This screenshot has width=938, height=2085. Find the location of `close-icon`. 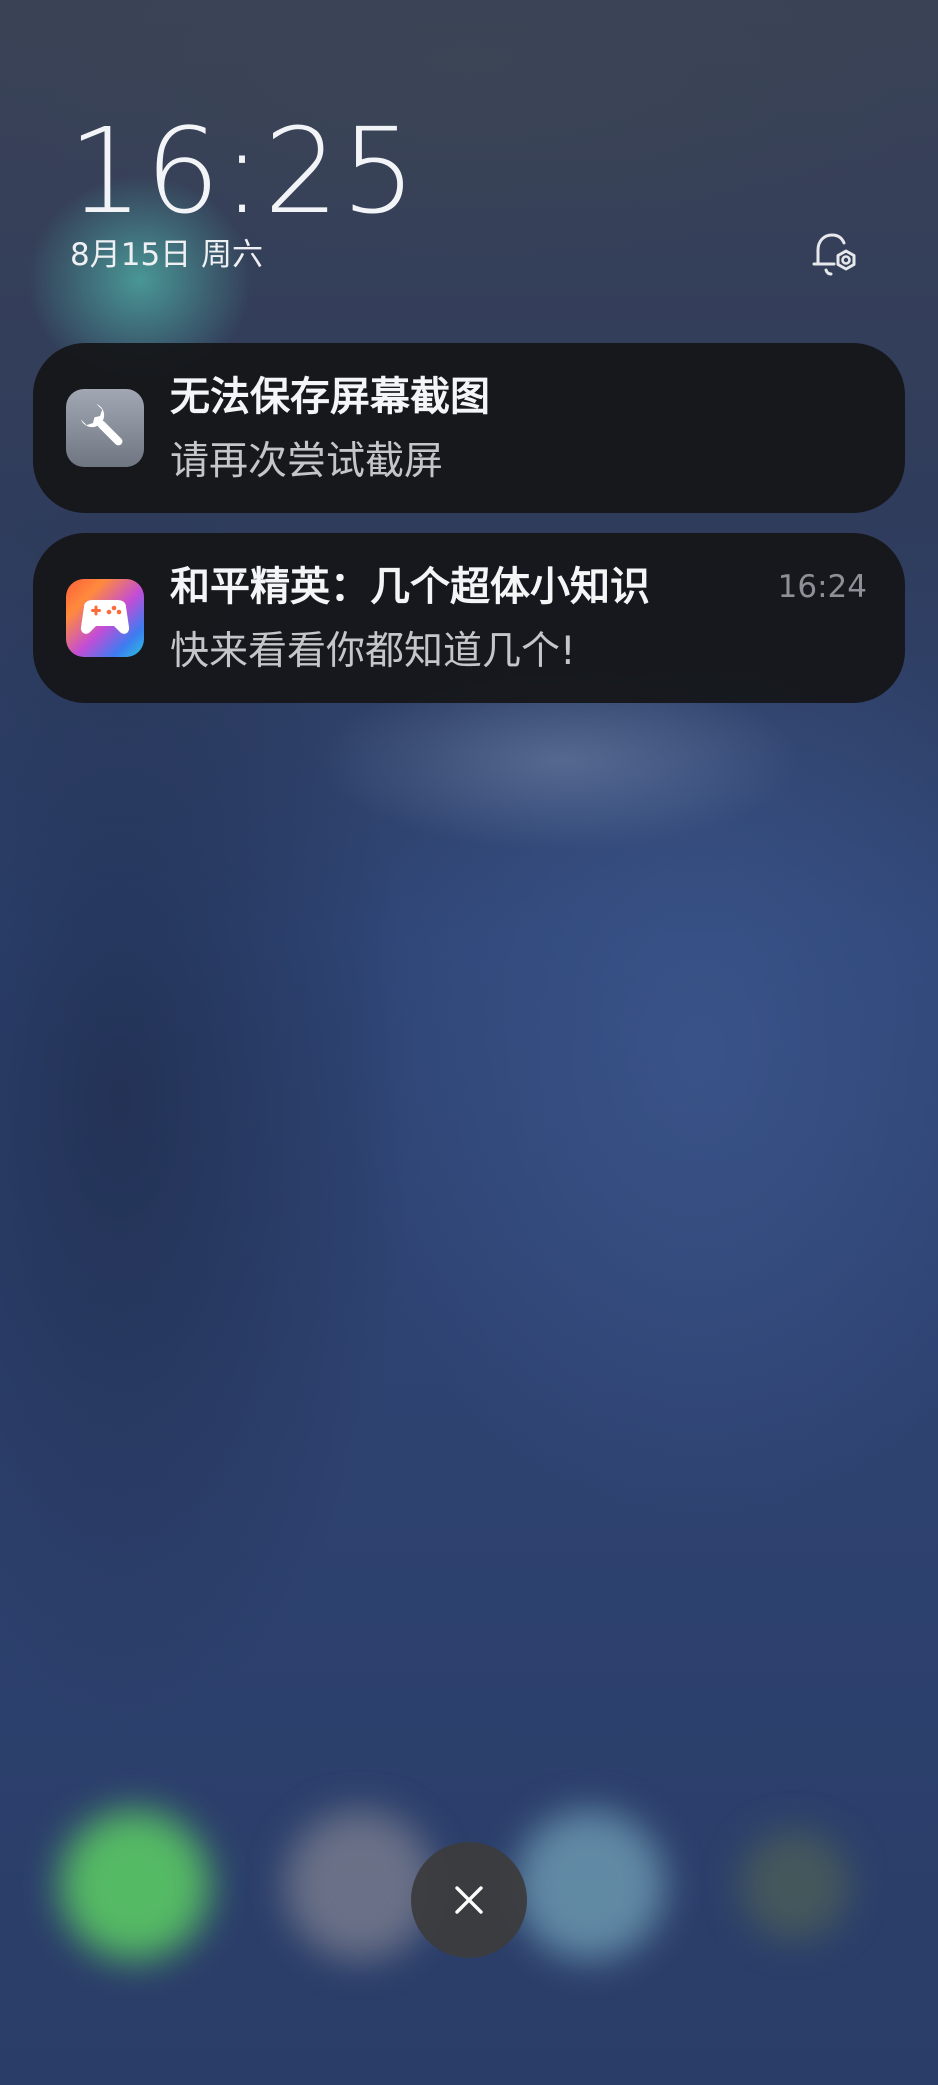

close-icon is located at coordinates (469, 1900).